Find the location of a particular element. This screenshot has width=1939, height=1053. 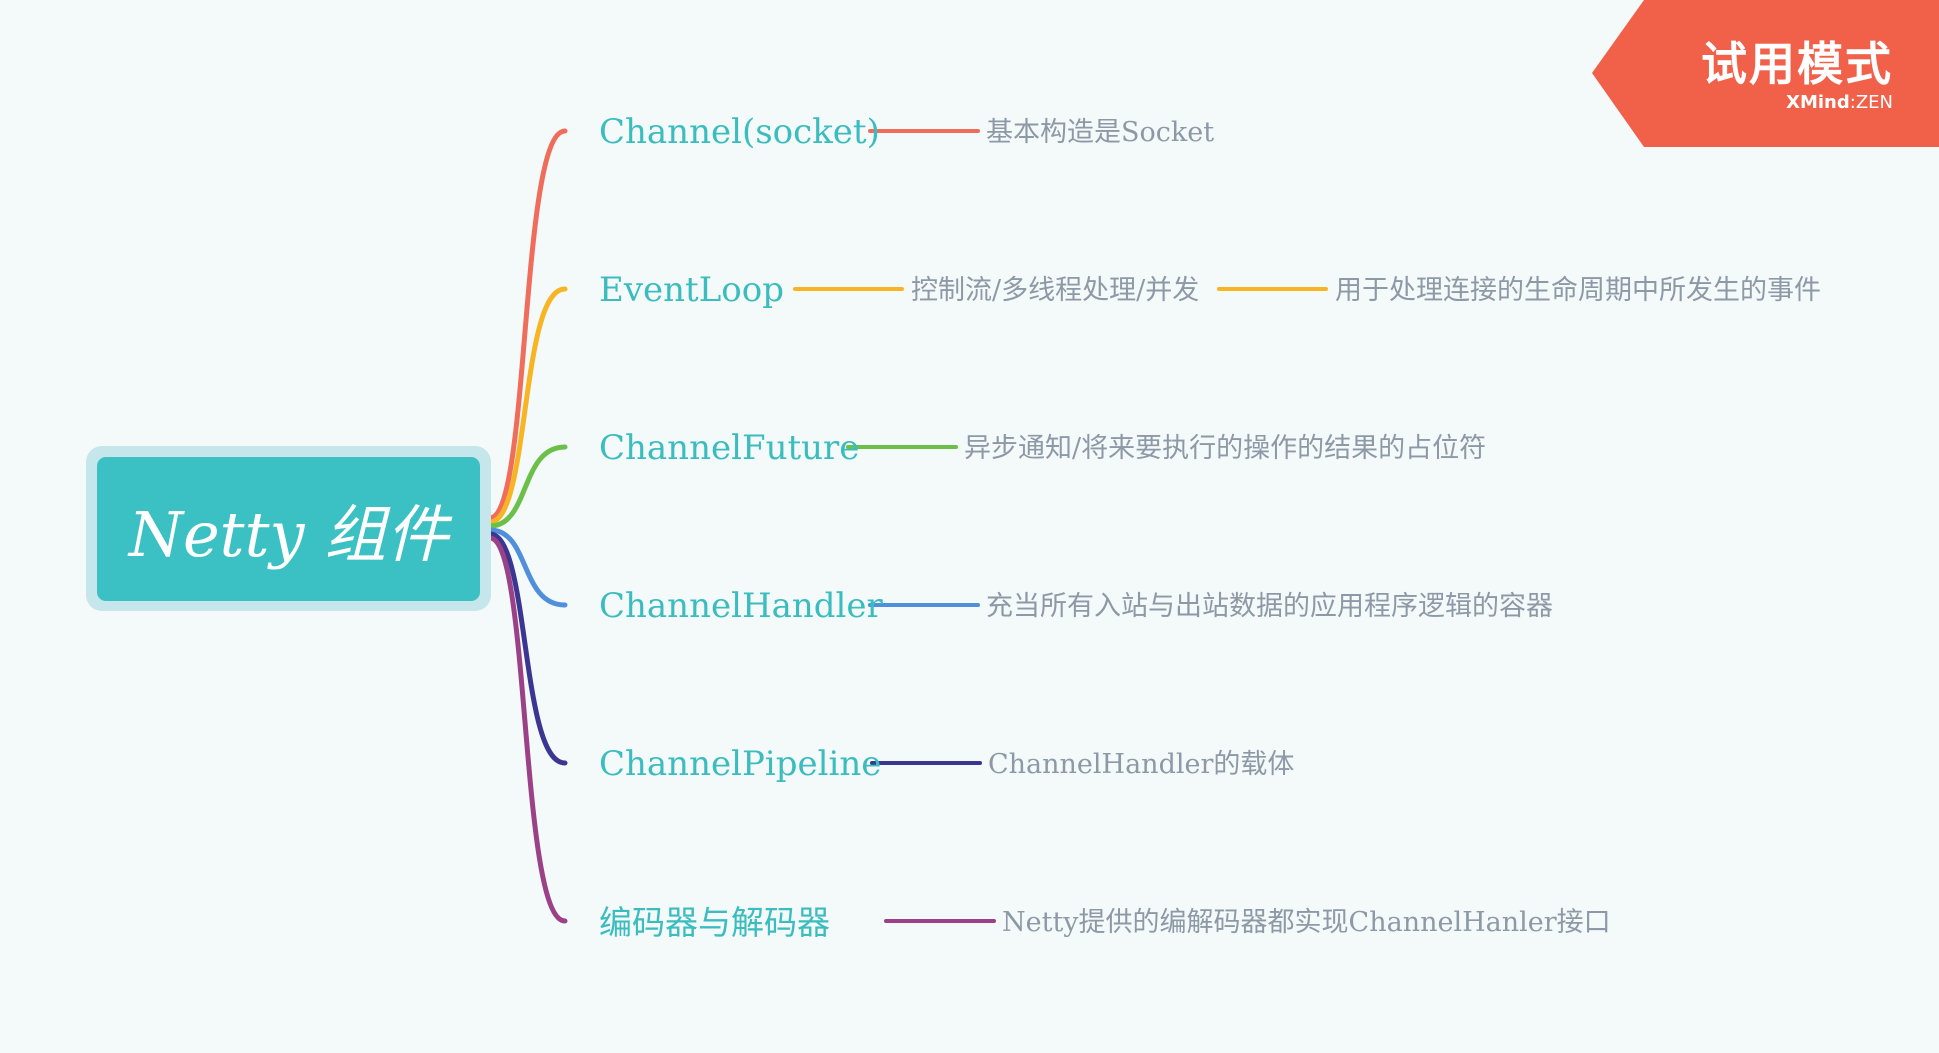

trial-mode-badge: 试用模式 XMind:ZEN is located at coordinates (1765, 73).